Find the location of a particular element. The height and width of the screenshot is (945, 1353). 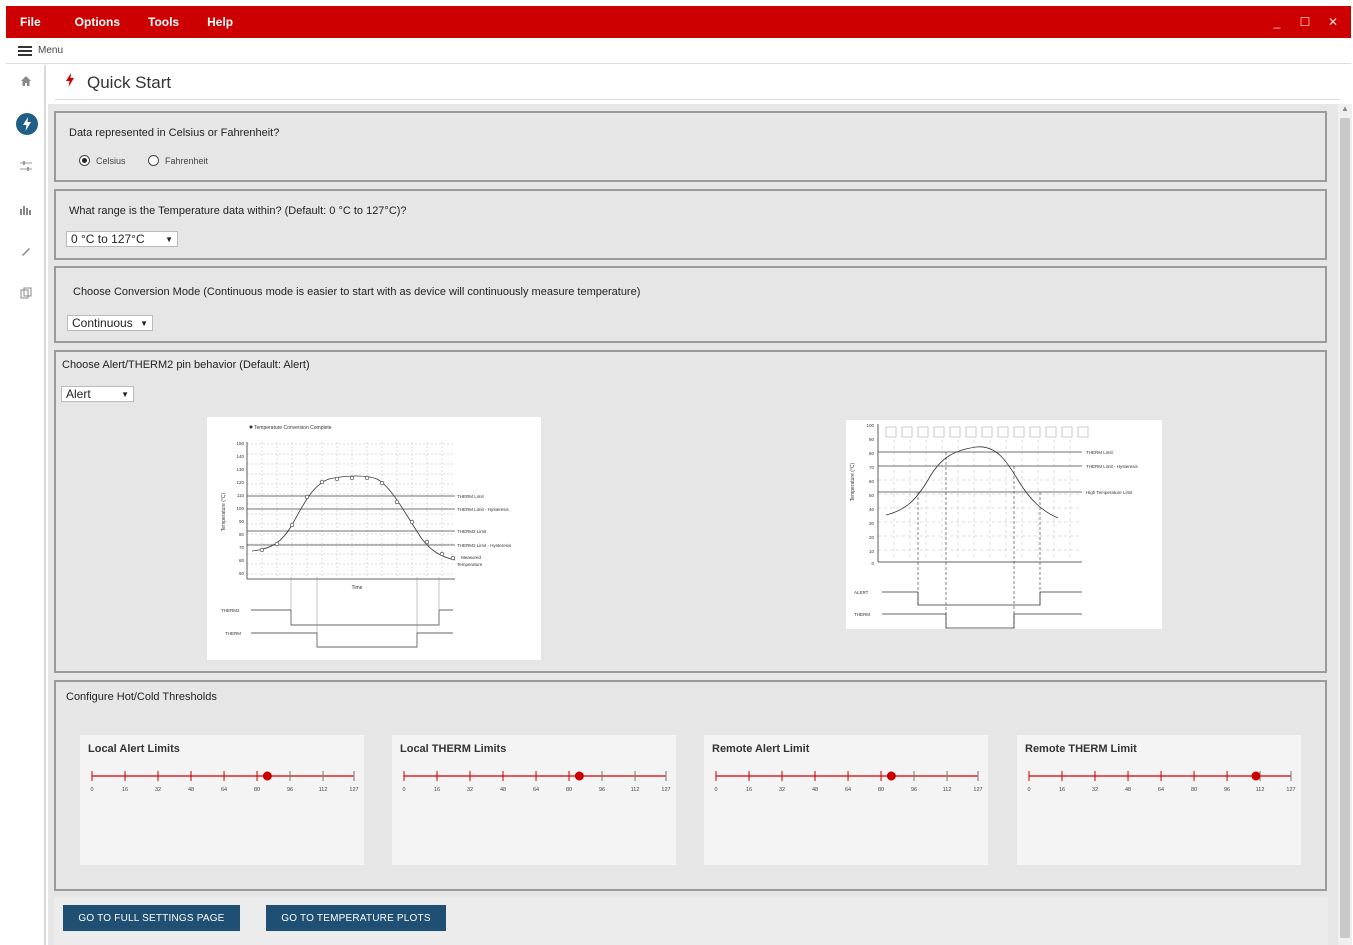

diagram1-ytick: 60 is located at coordinates (242, 560).